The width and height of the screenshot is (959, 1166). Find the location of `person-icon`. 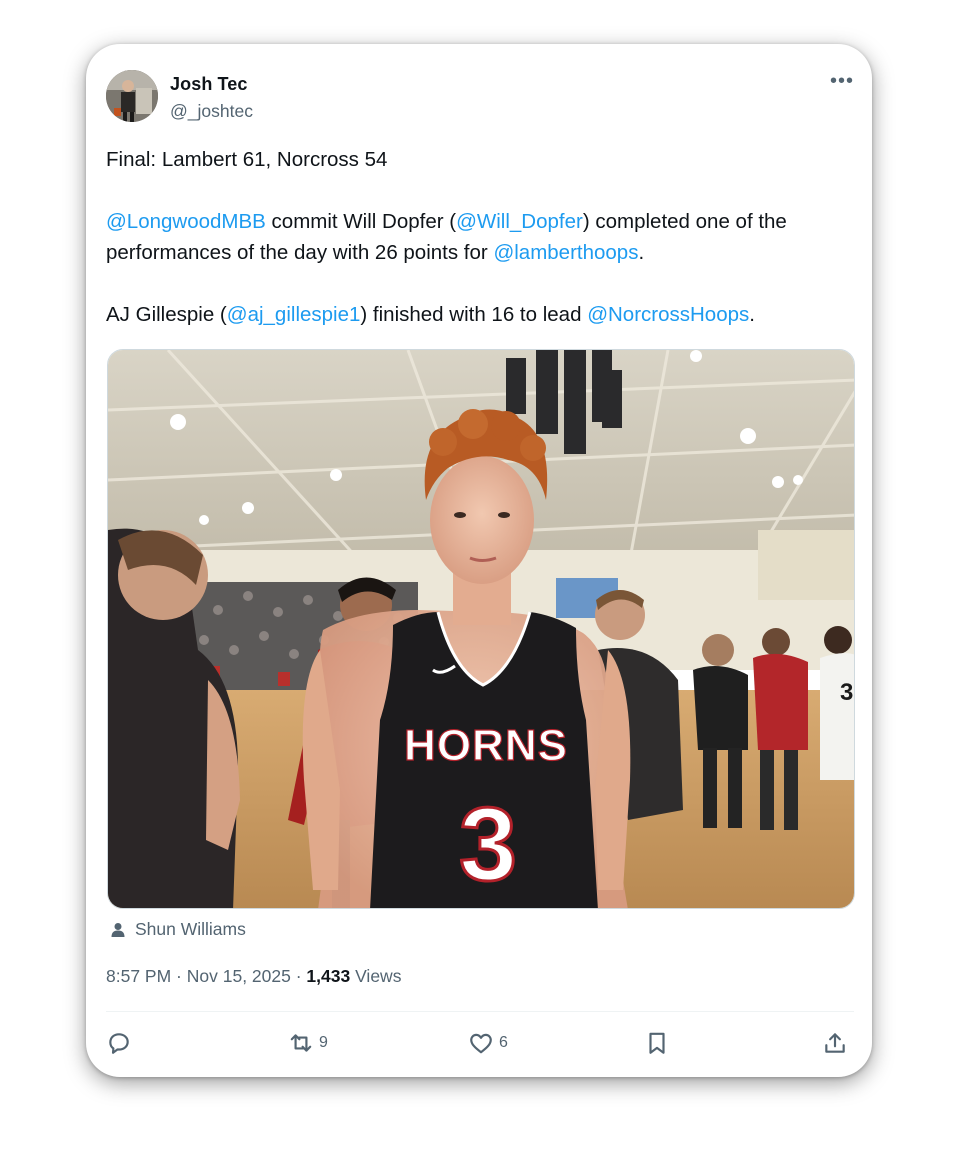

person-icon is located at coordinates (118, 929).